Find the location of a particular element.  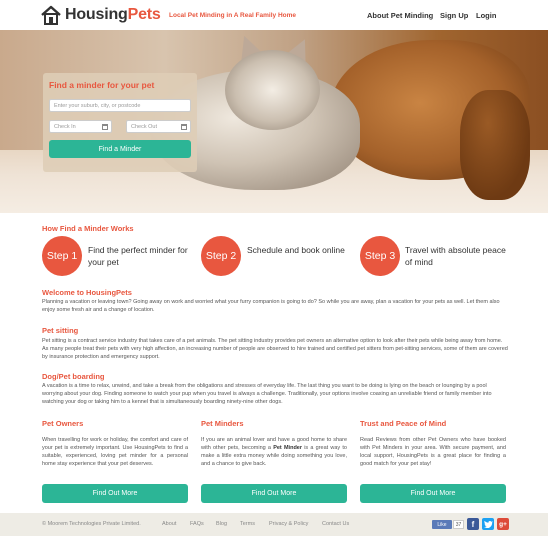

pet-sitting-title: Pet sitting is located at coordinates (60, 330).